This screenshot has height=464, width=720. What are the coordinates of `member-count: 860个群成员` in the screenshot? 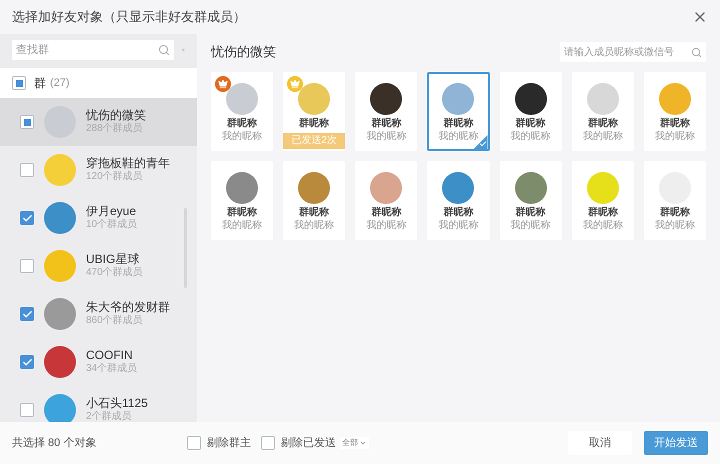 It's located at (115, 321).